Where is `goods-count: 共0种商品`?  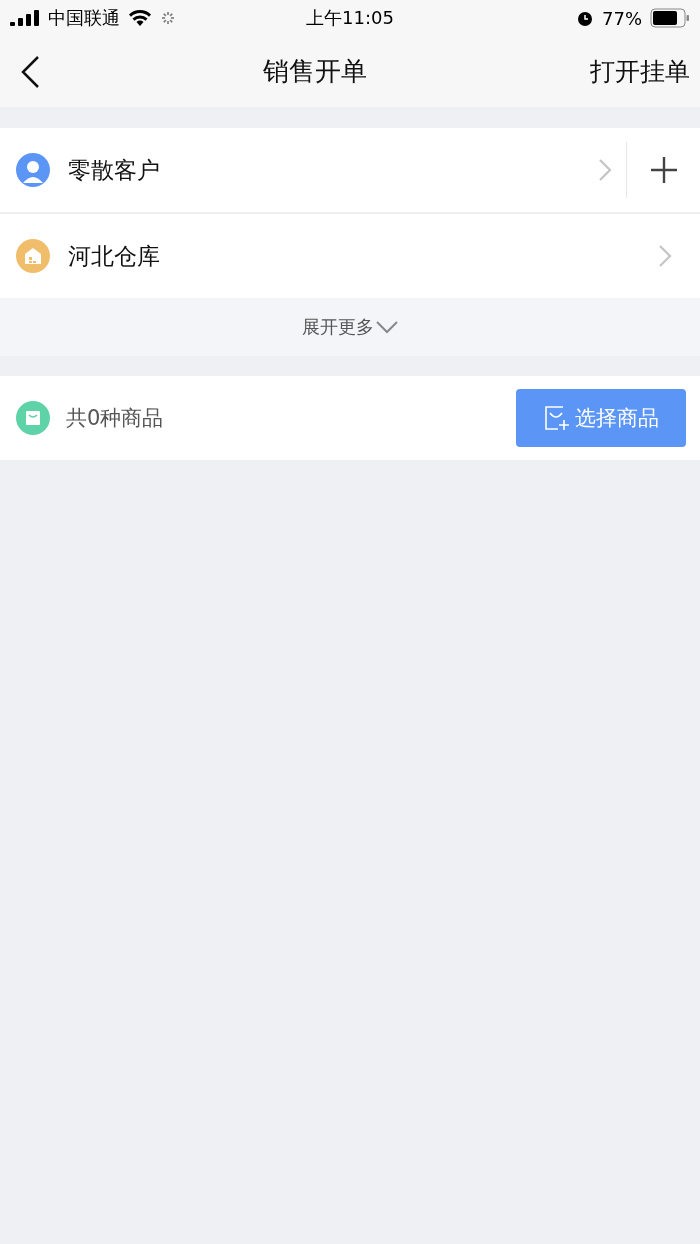
goods-count: 共0种商品 is located at coordinates (115, 418).